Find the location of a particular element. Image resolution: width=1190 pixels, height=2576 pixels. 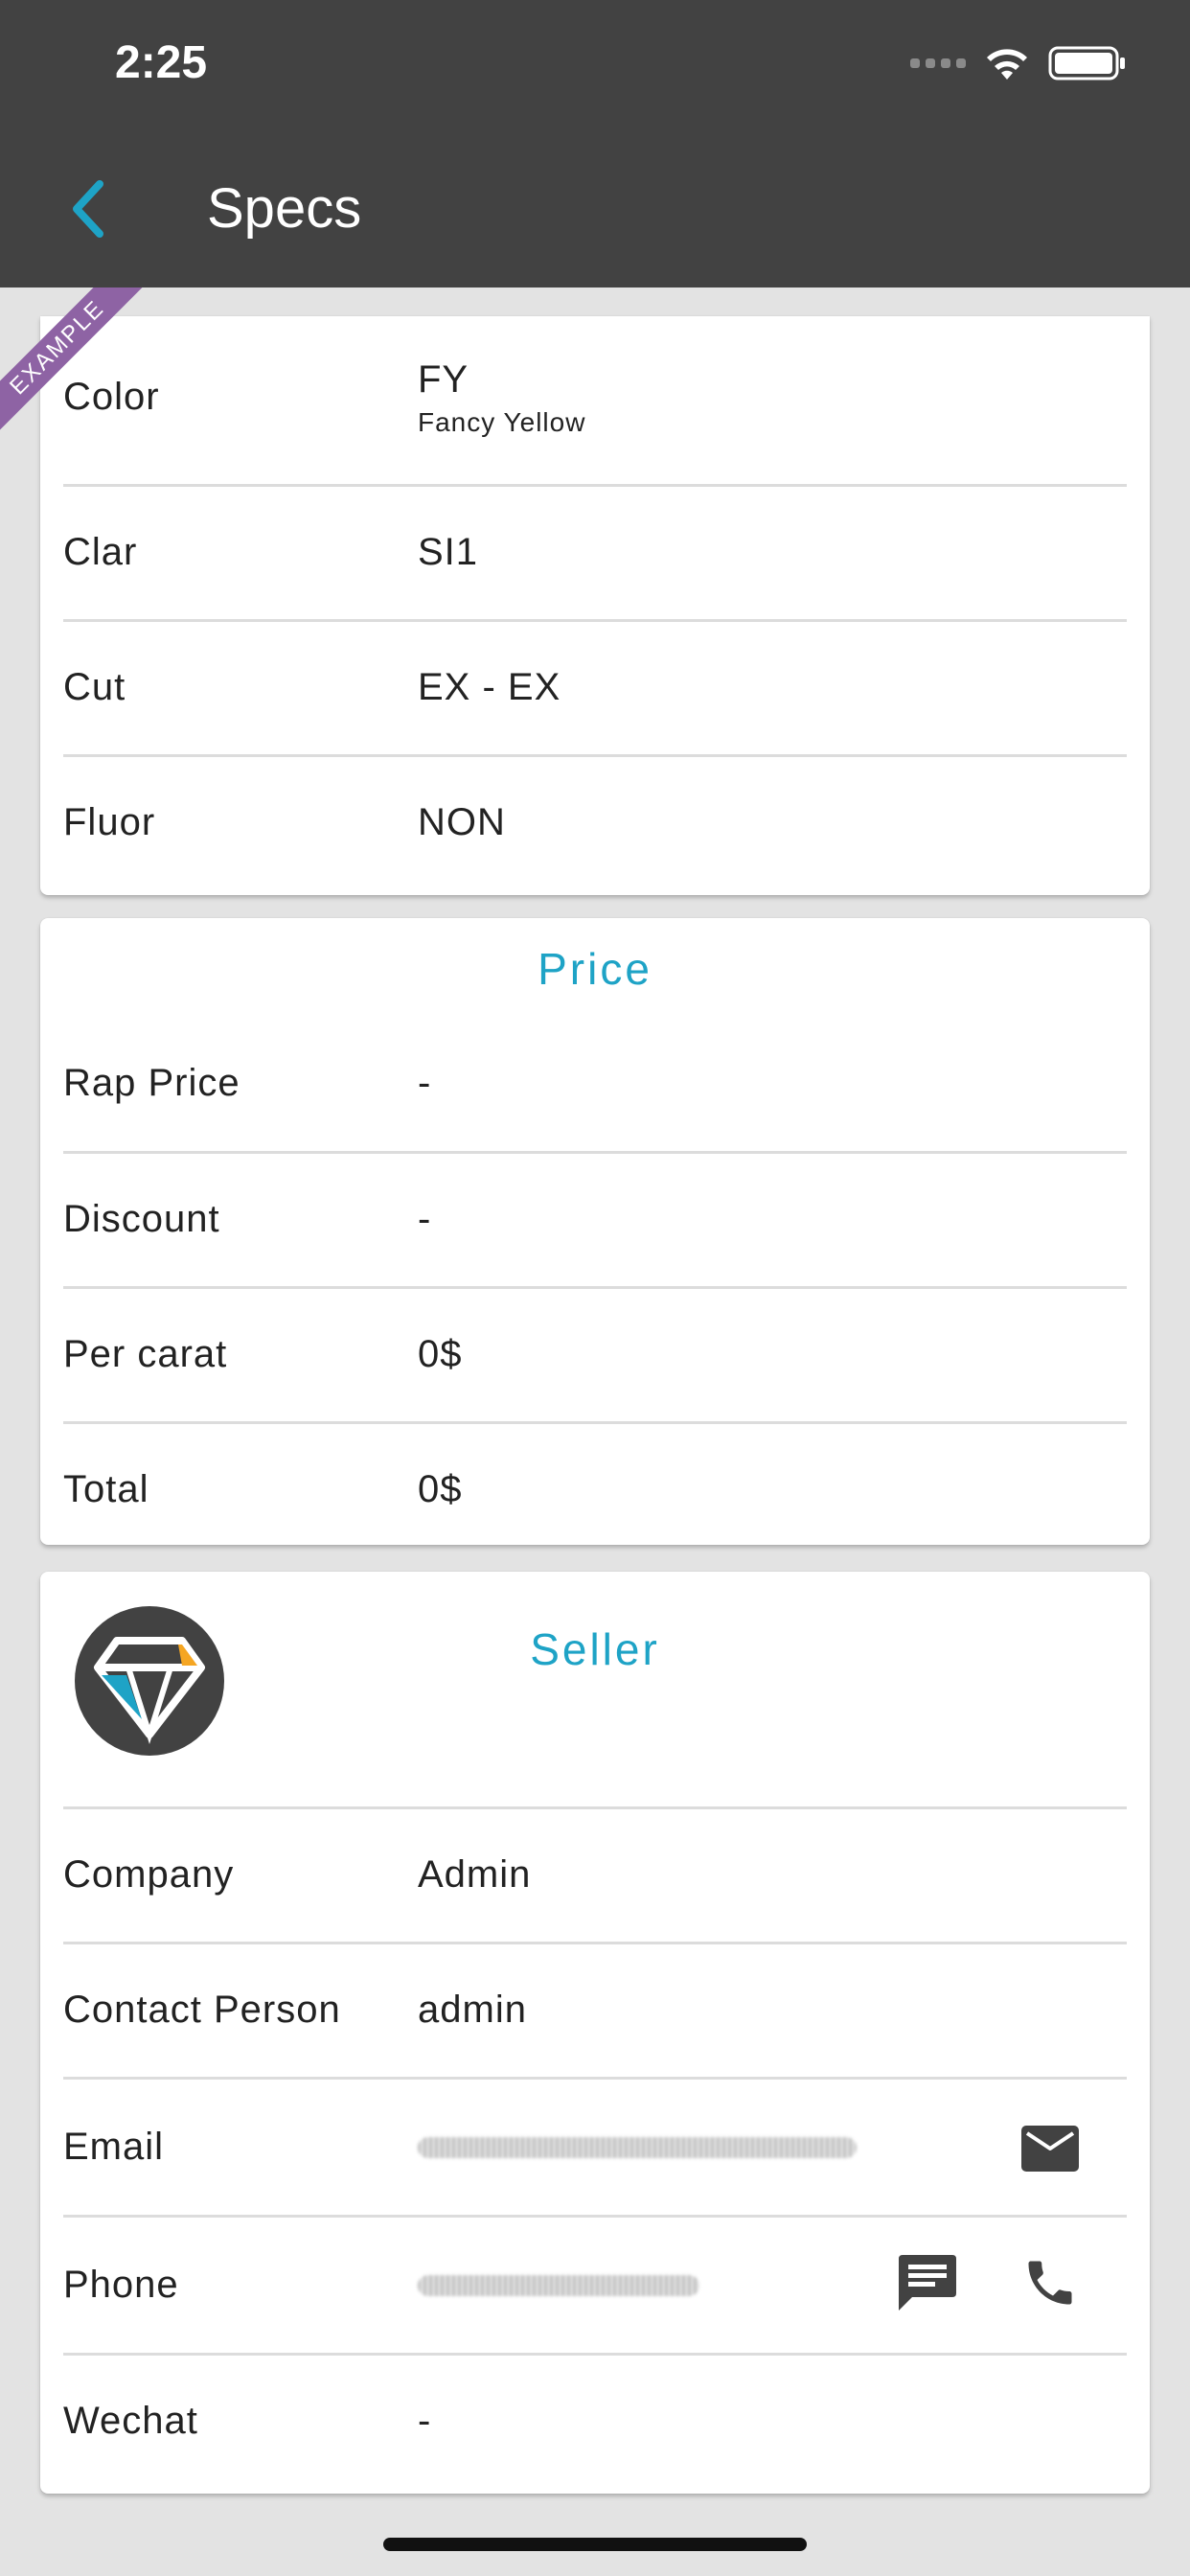

top-bar: 2:25 Specs is located at coordinates (595, 144).